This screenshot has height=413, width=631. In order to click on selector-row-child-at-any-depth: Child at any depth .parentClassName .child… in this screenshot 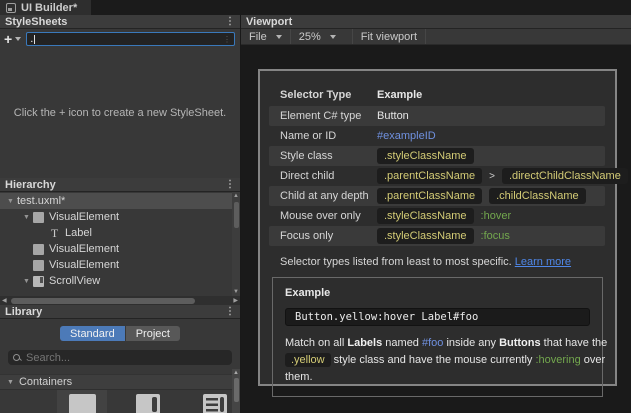, I will do `click(437, 196)`.